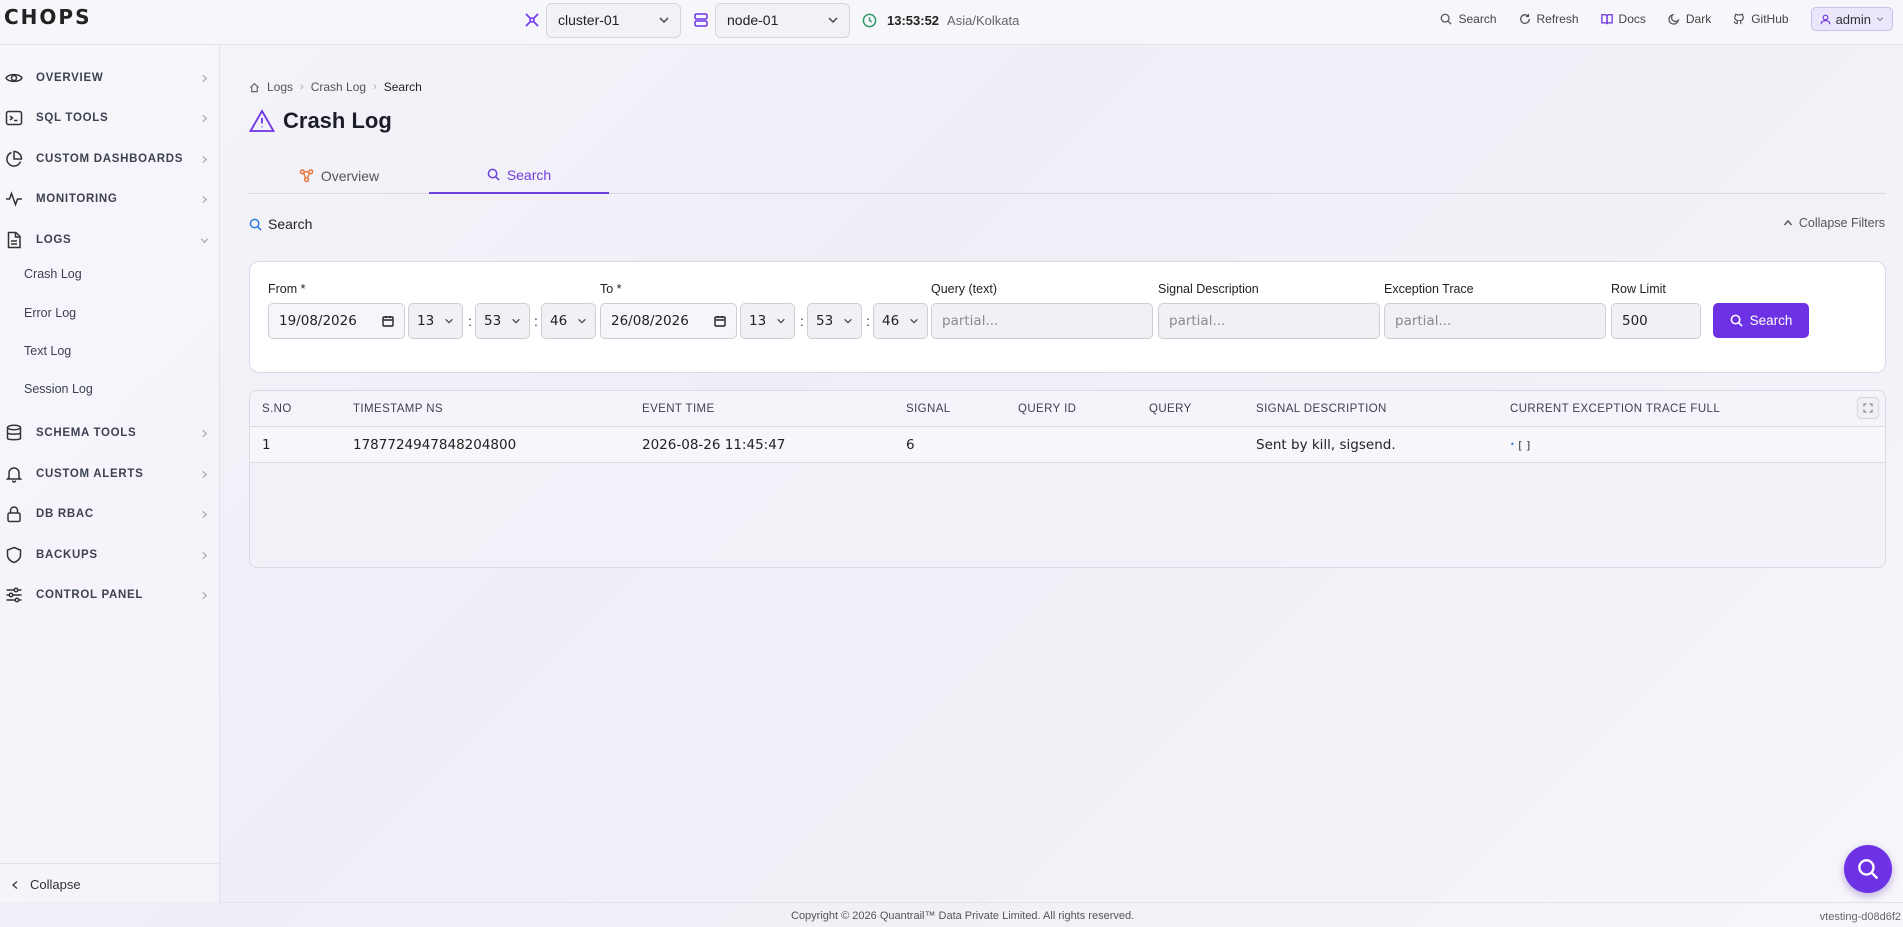 The height and width of the screenshot is (927, 1903). I want to click on sidebar-item-sql-tools: SQL TOOLS, so click(109, 118).